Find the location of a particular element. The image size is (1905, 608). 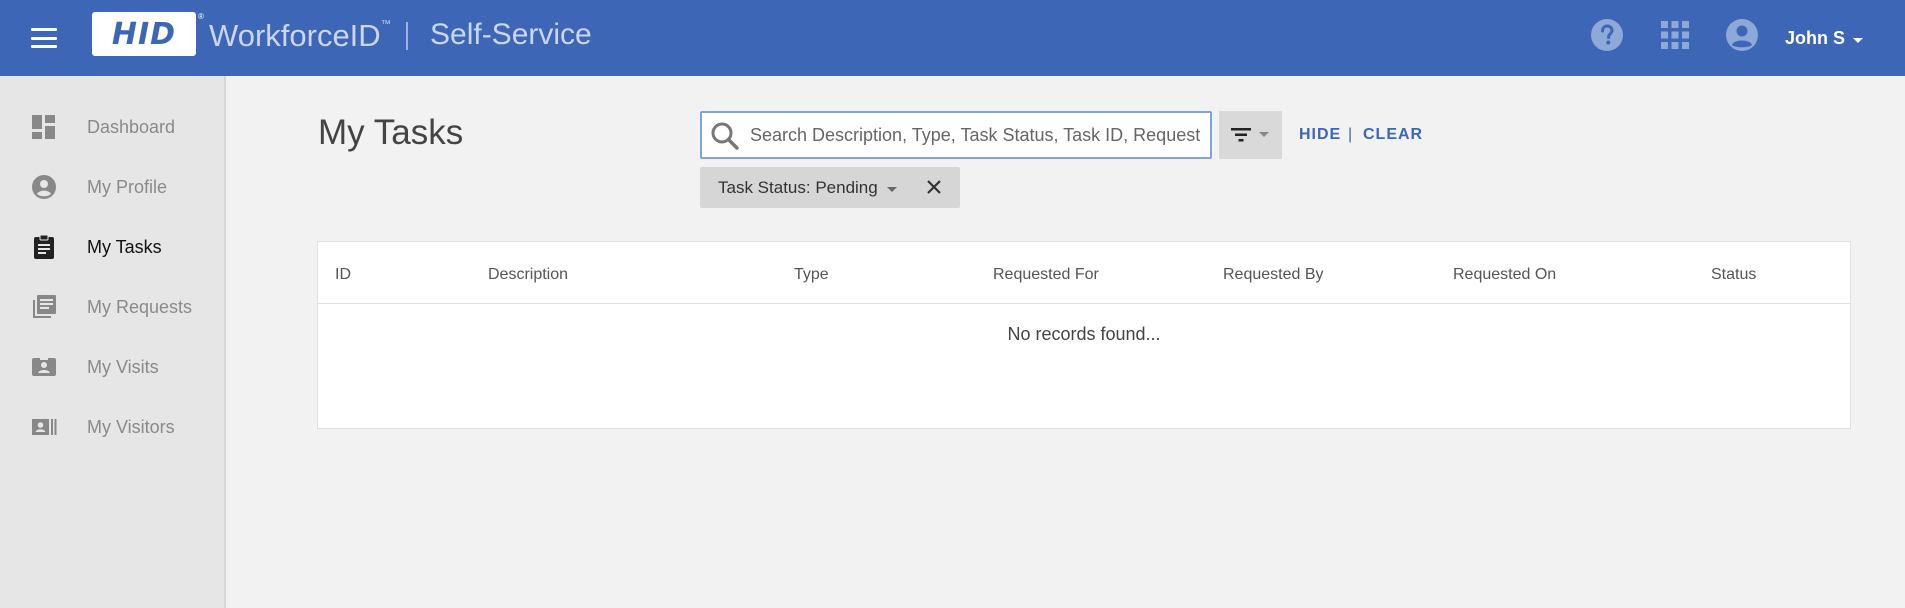

sidebar-item-dashboard: Dashboard is located at coordinates (112, 127).